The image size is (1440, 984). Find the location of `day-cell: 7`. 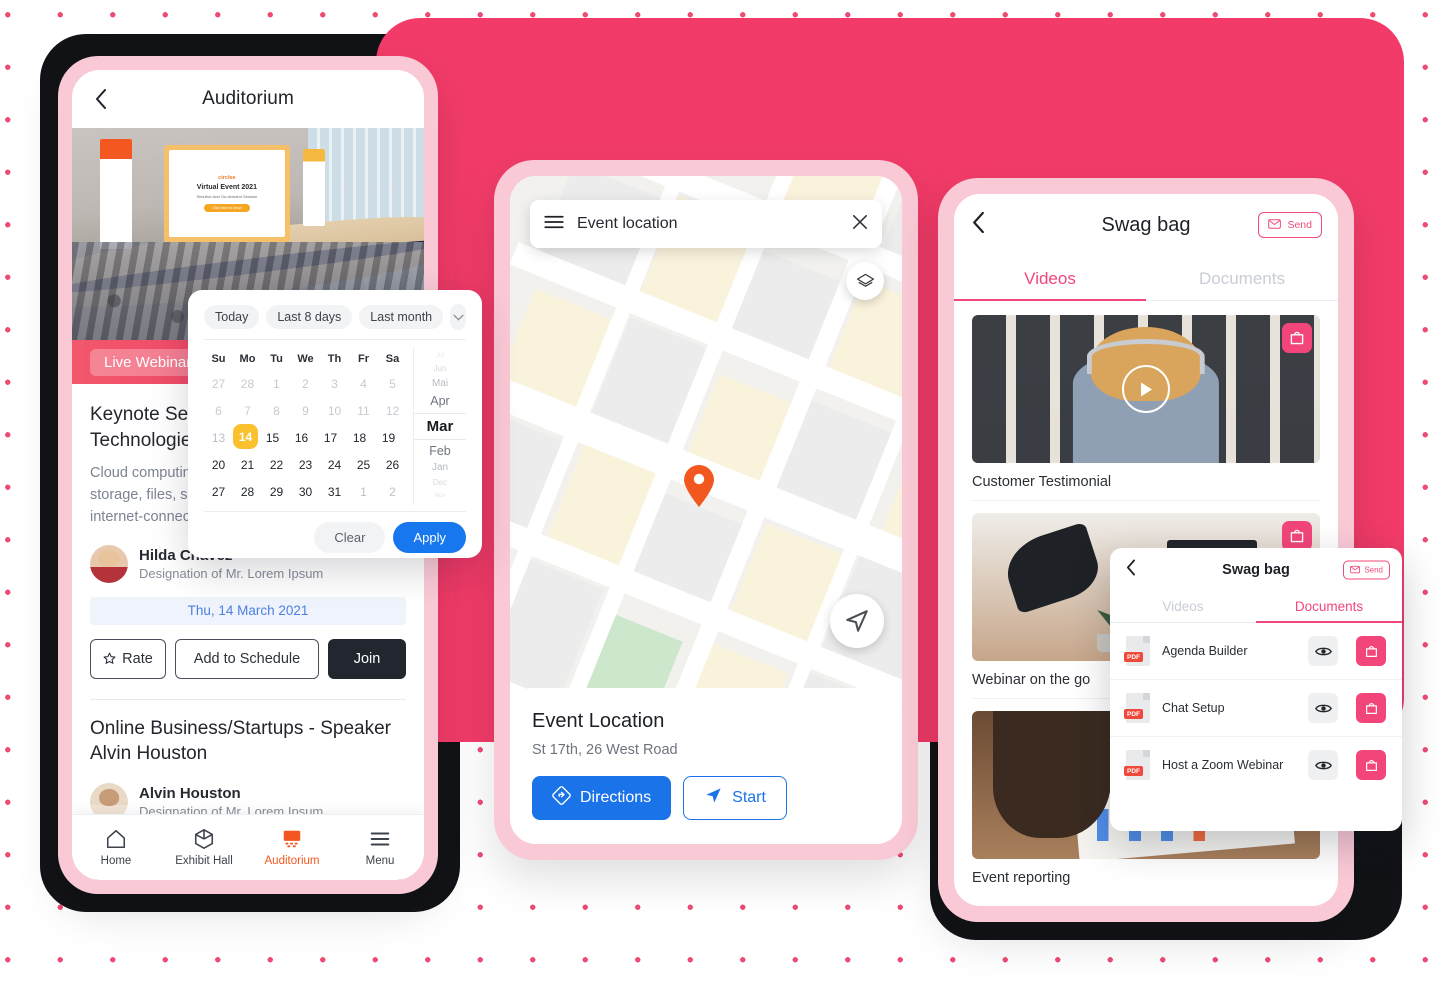

day-cell: 7 is located at coordinates (247, 410).